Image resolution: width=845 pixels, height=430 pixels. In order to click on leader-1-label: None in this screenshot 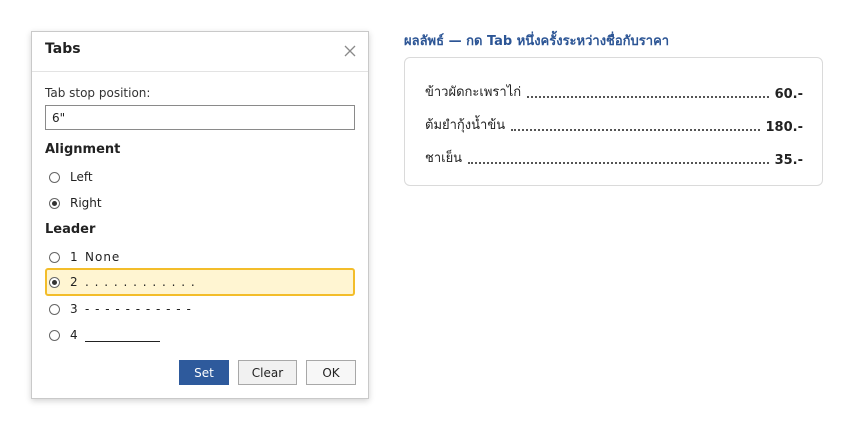, I will do `click(103, 257)`.